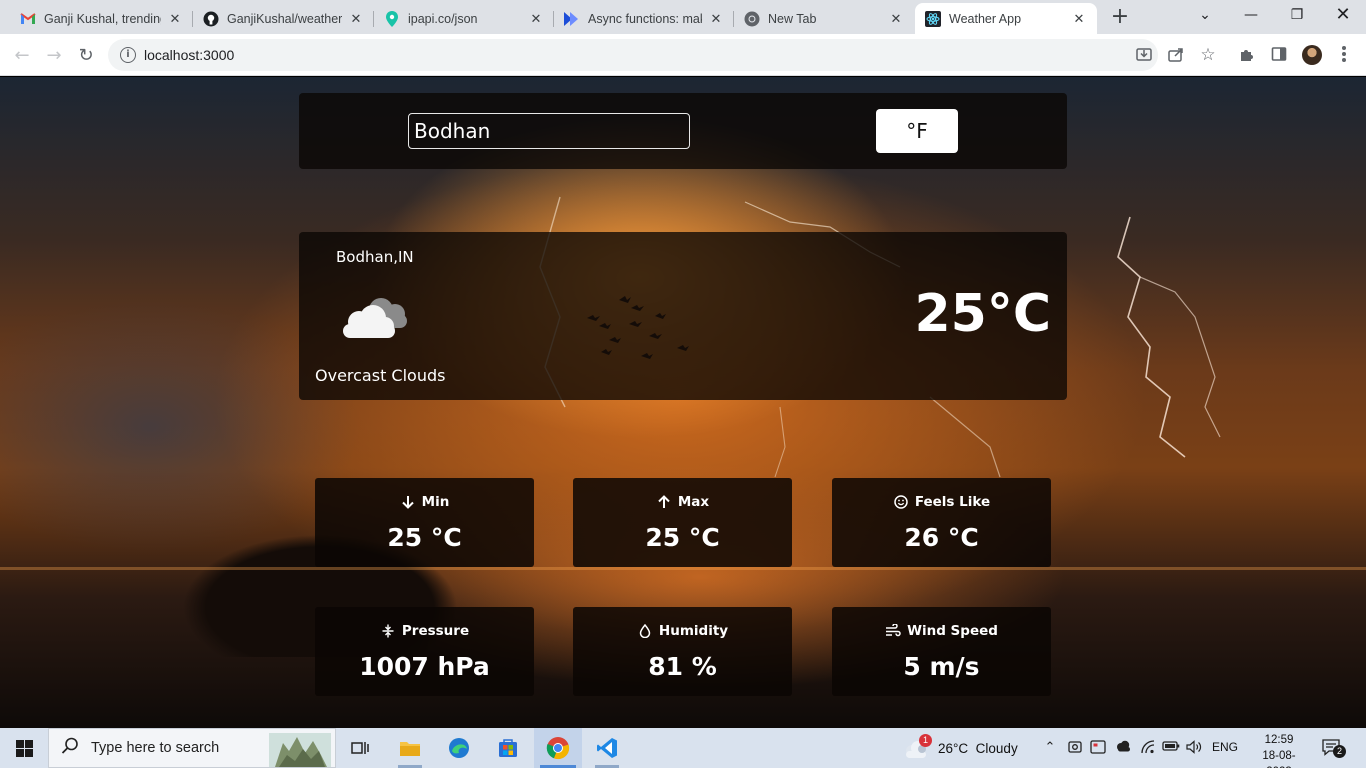 This screenshot has height=768, width=1366. What do you see at coordinates (1279, 55) in the screenshot?
I see `side-panel-icon` at bounding box center [1279, 55].